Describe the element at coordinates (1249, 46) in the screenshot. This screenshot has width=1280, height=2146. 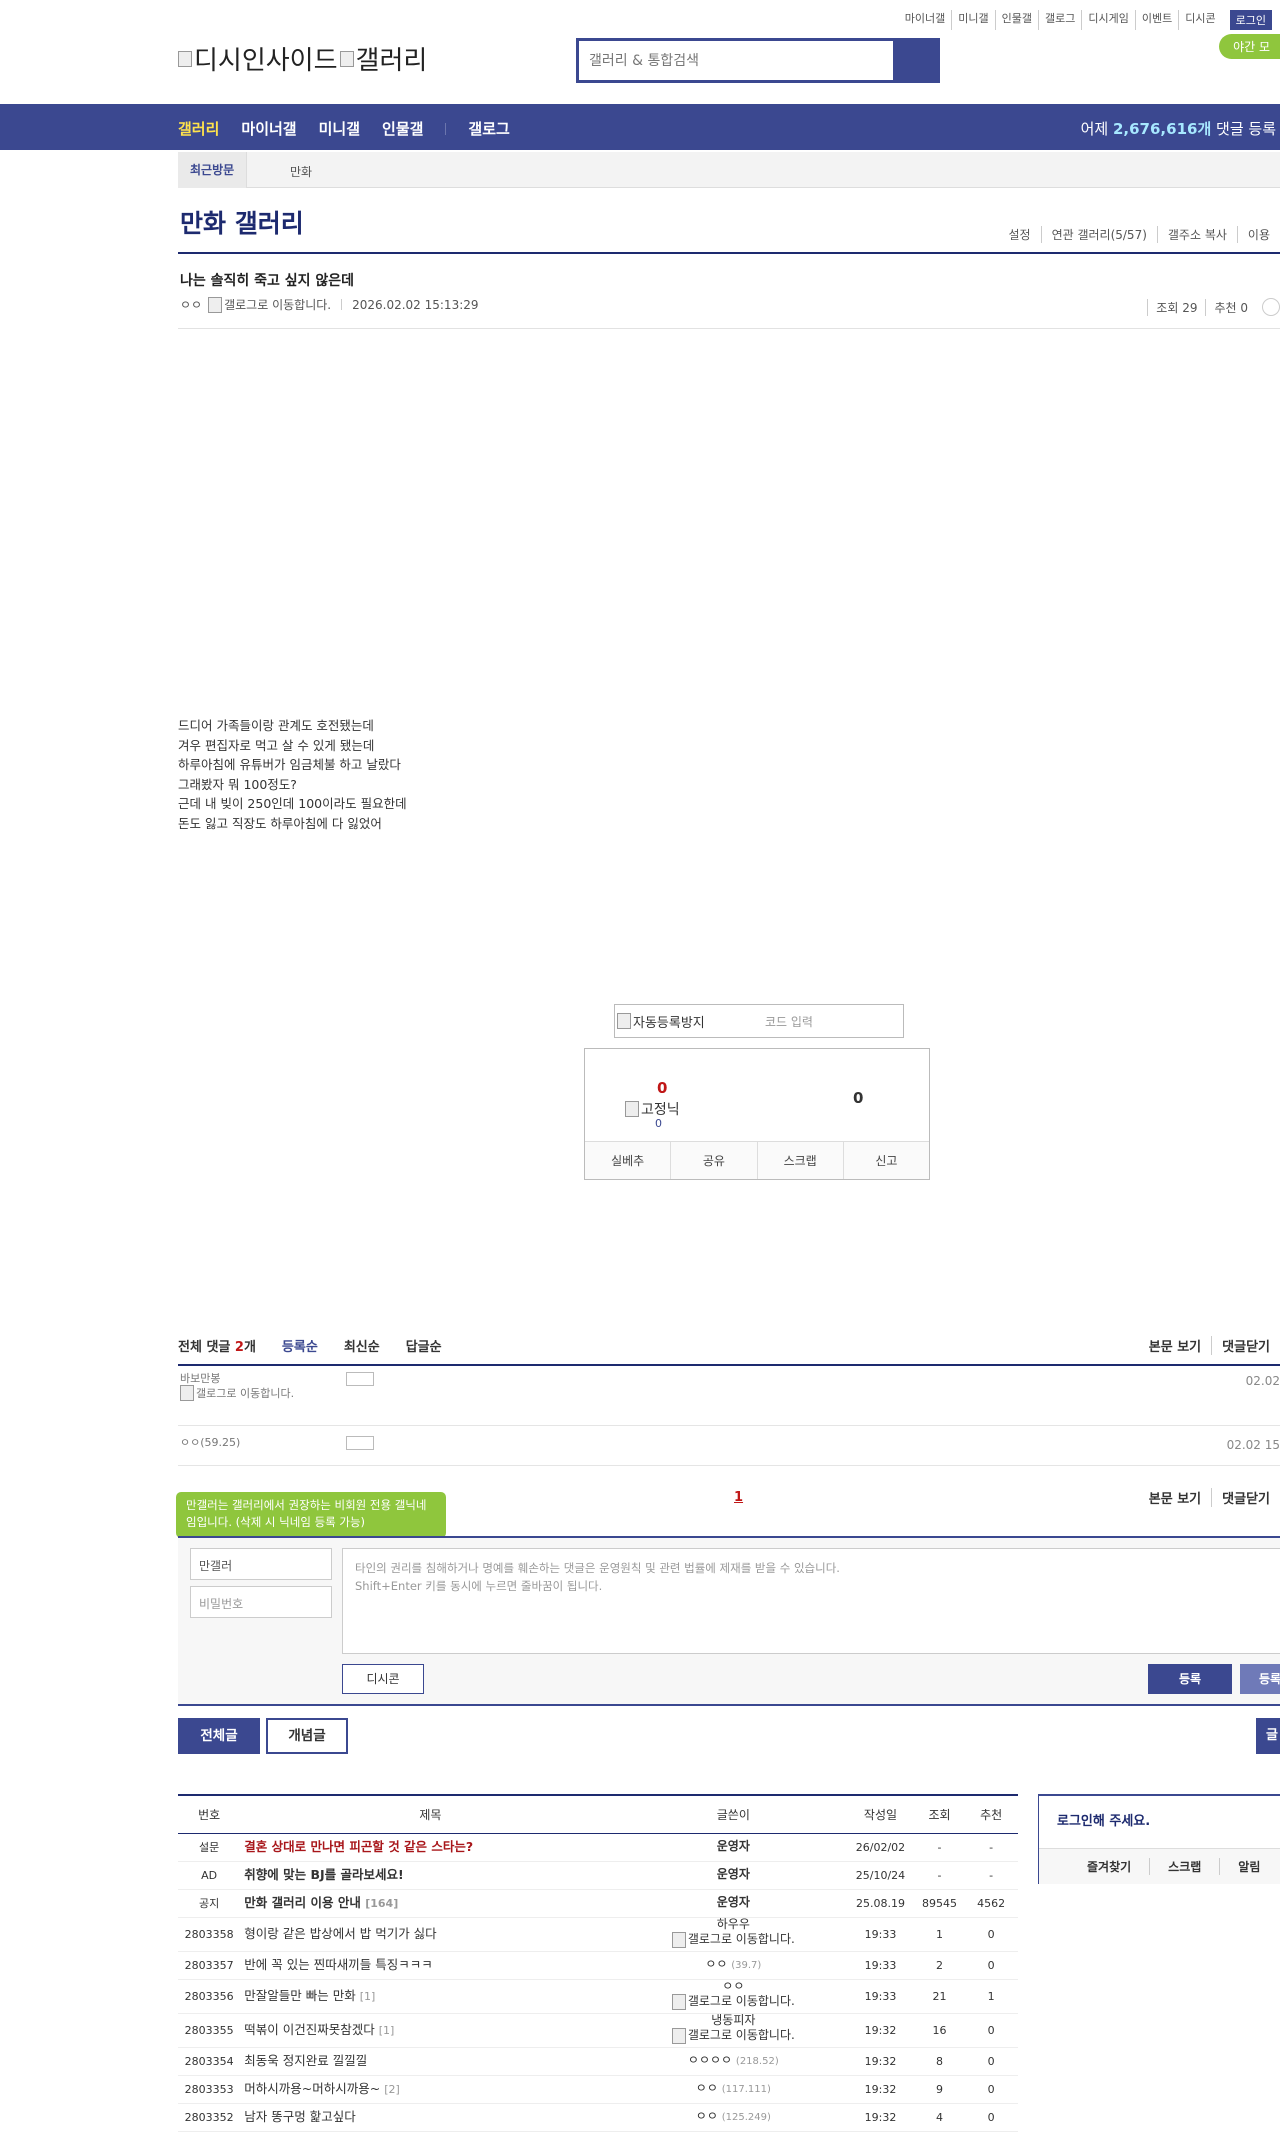
I see `night-mode-button: 야간 모` at that location.